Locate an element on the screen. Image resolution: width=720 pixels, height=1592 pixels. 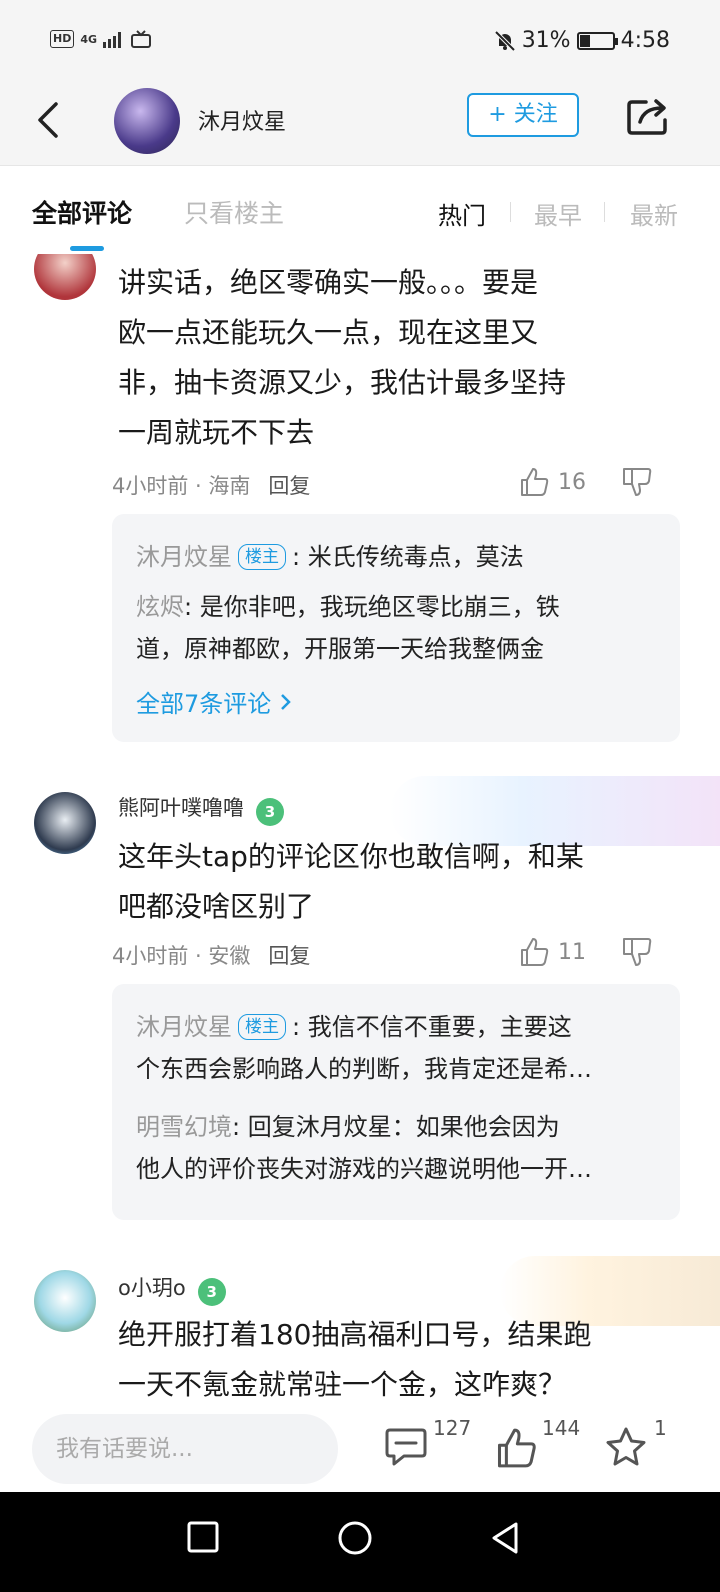
comment-line: 绝开服打着180抽高福利口号，结果跑 is located at coordinates (355, 1334).